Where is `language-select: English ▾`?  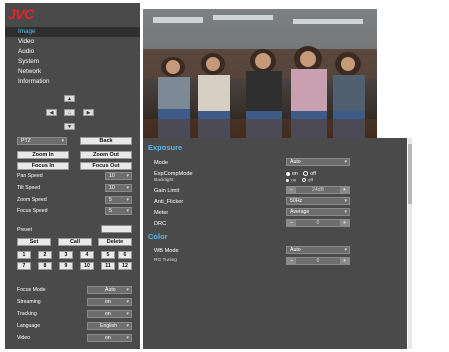
language-select: English ▾ is located at coordinates (109, 326).